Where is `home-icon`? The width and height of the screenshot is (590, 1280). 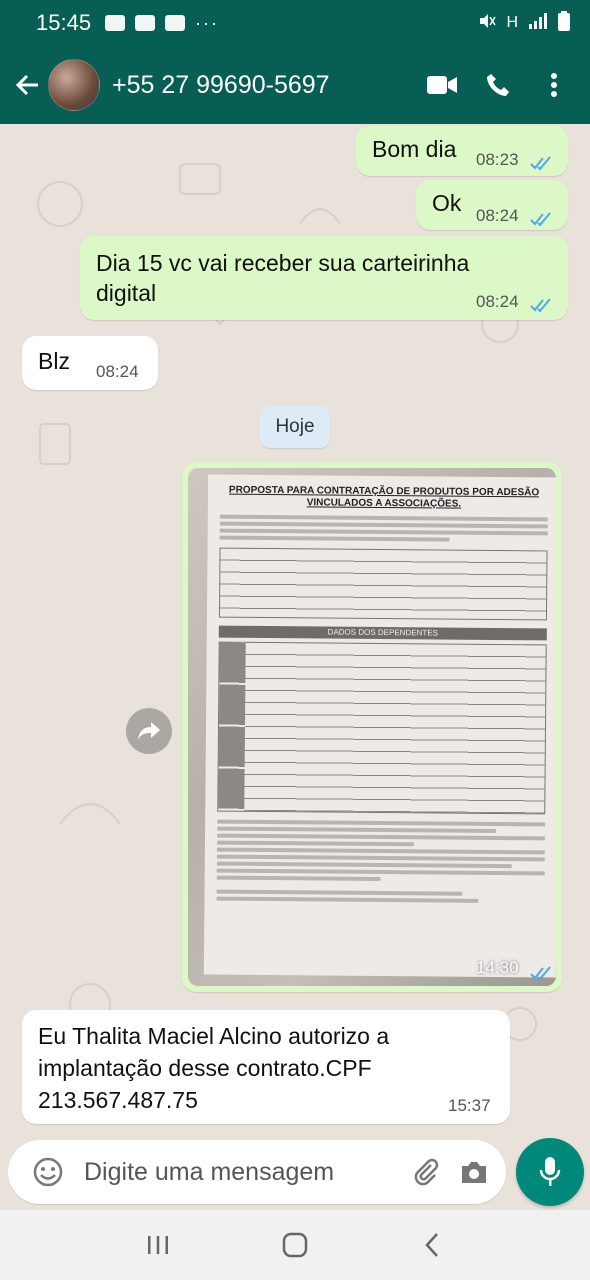
home-icon is located at coordinates (295, 1245).